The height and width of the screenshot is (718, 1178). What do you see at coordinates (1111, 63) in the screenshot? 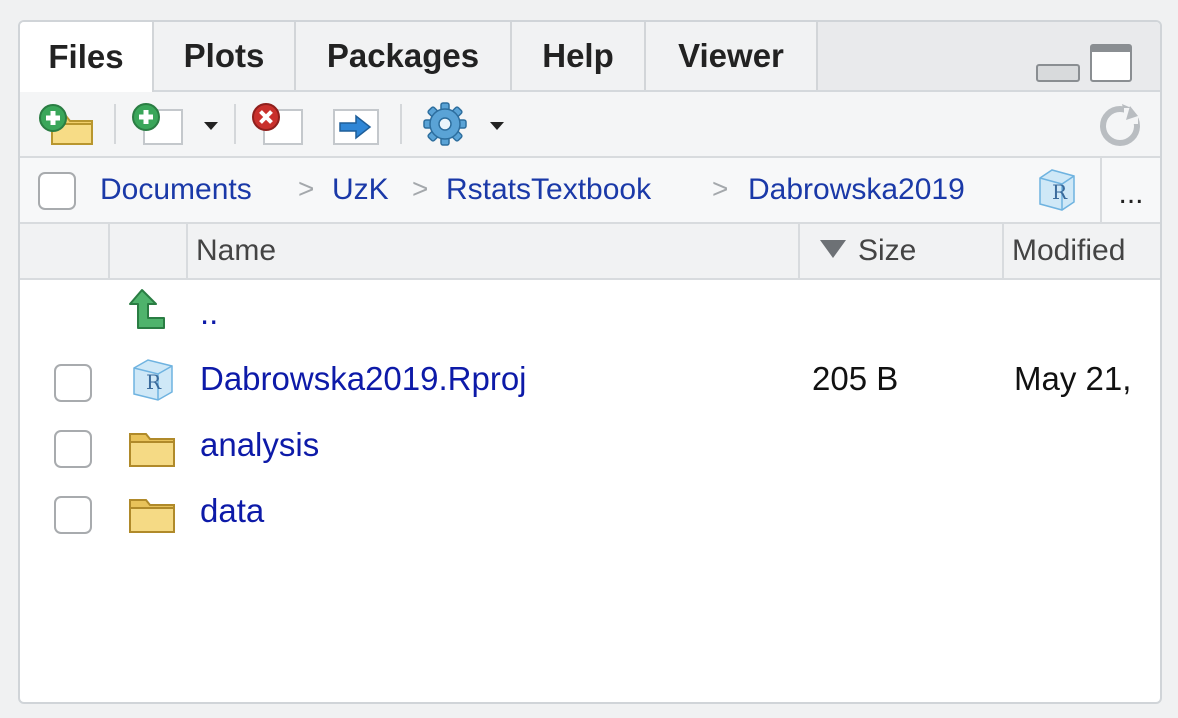
I see `maximize-pane-button` at bounding box center [1111, 63].